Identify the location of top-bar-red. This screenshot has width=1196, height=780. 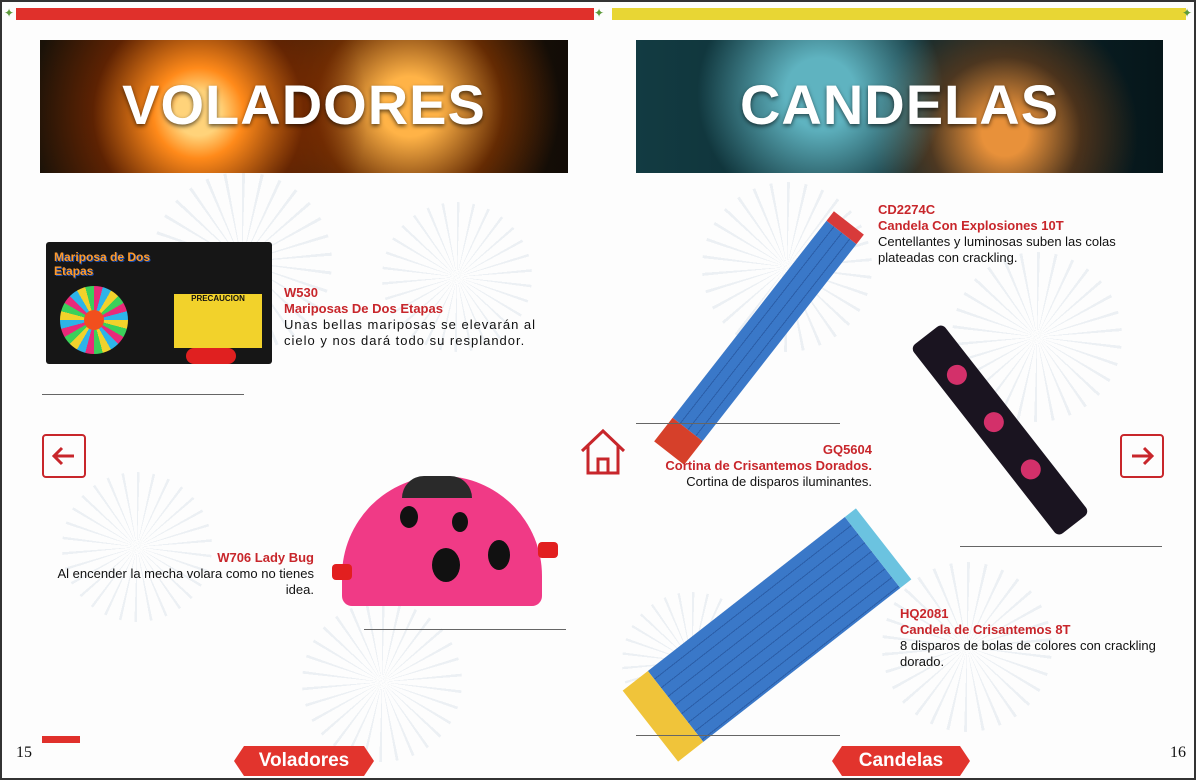
(305, 14).